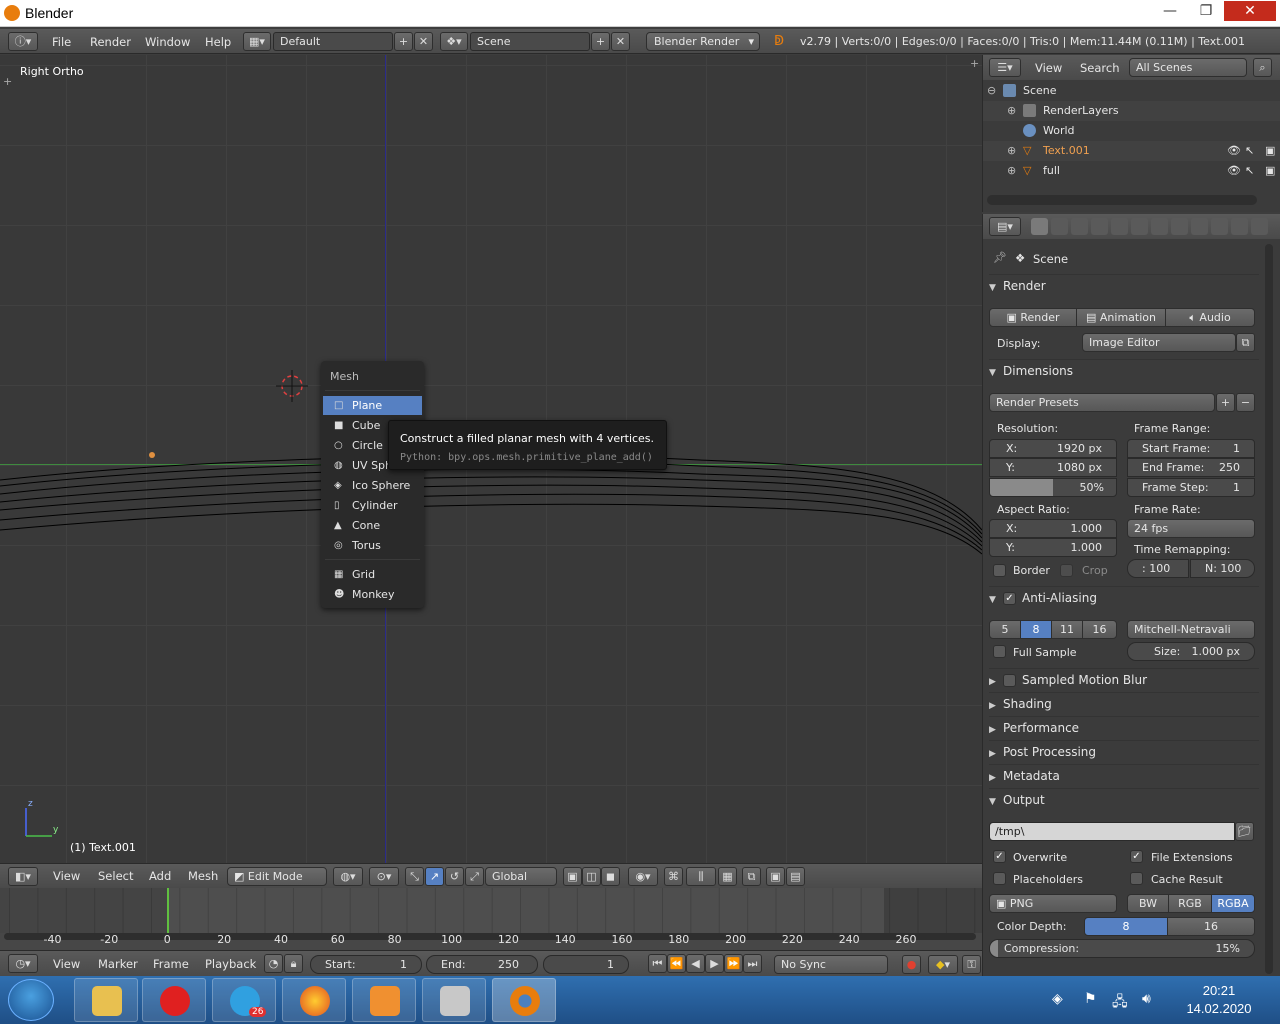  What do you see at coordinates (1188, 67) in the screenshot?
I see `outliner-filter-dropdown: All Scenes` at bounding box center [1188, 67].